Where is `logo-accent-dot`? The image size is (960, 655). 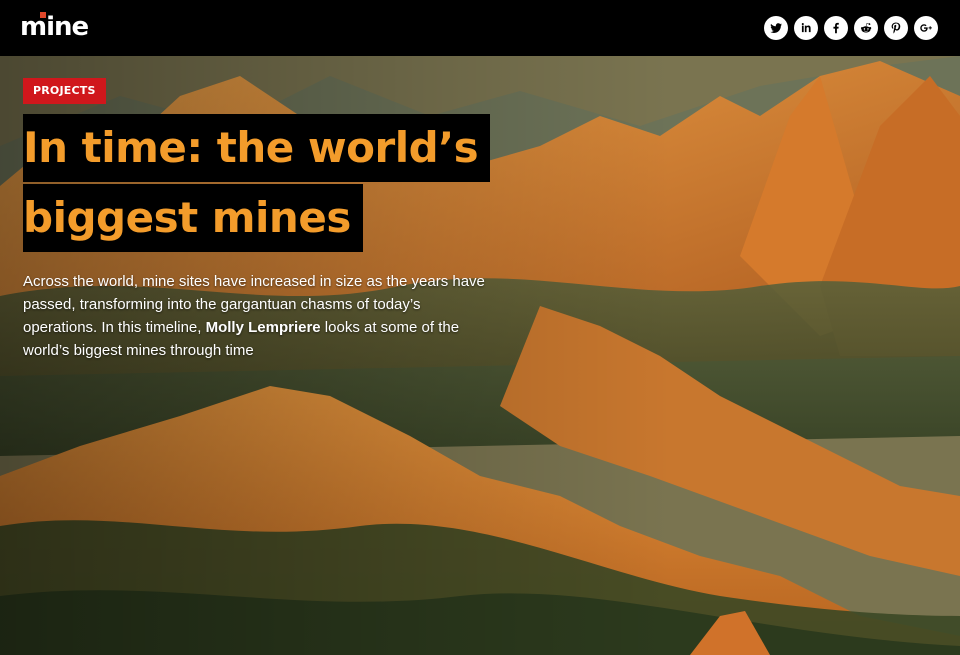
logo-accent-dot is located at coordinates (43, 15).